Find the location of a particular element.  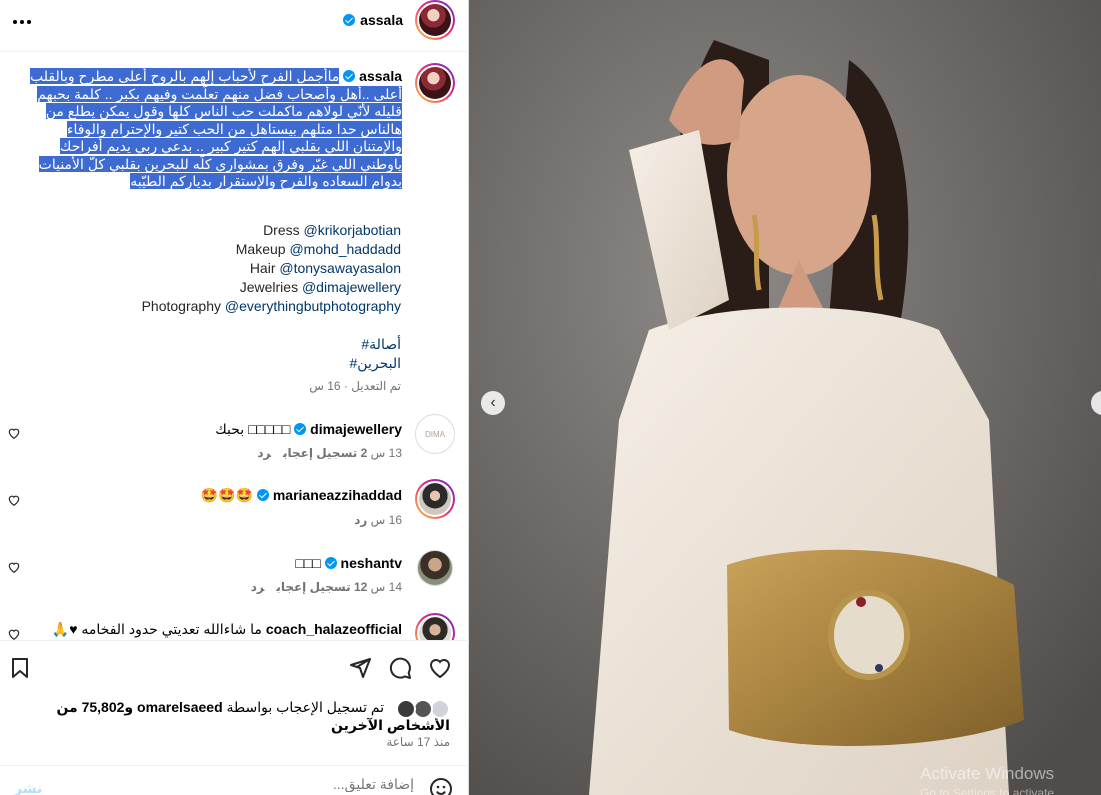

more-options-button is located at coordinates (22, 22).